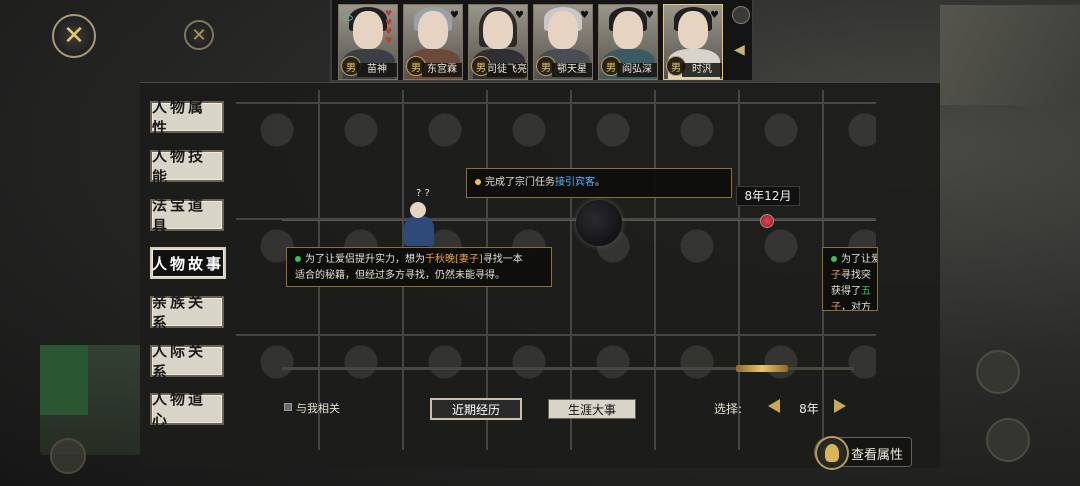 The height and width of the screenshot is (486, 1080). Describe the element at coordinates (368, 42) in the screenshot. I see `character-card: ♥ ♥ ♥ ♥ 男 苗神` at that location.